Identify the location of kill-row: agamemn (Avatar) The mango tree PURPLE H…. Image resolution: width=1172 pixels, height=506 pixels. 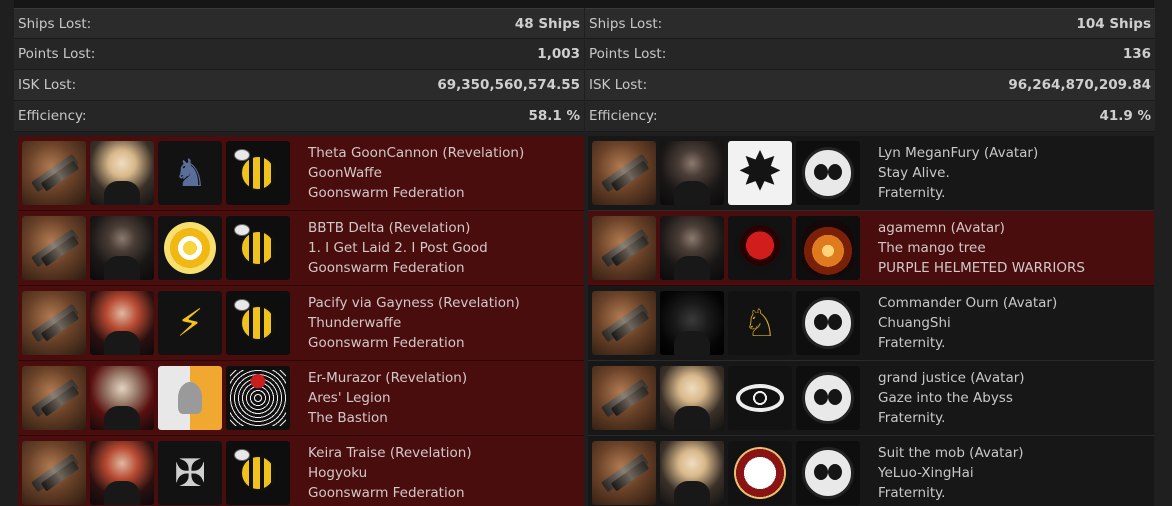
(871, 248).